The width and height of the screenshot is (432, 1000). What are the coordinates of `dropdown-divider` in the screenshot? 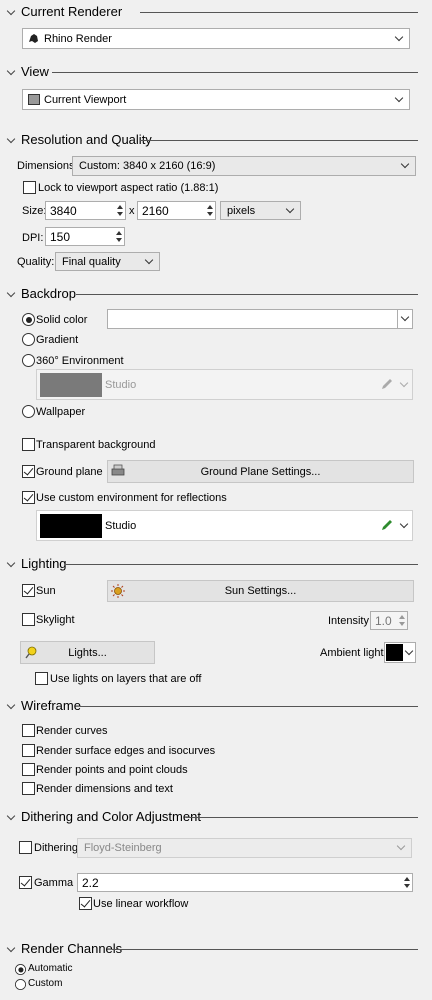 It's located at (397, 319).